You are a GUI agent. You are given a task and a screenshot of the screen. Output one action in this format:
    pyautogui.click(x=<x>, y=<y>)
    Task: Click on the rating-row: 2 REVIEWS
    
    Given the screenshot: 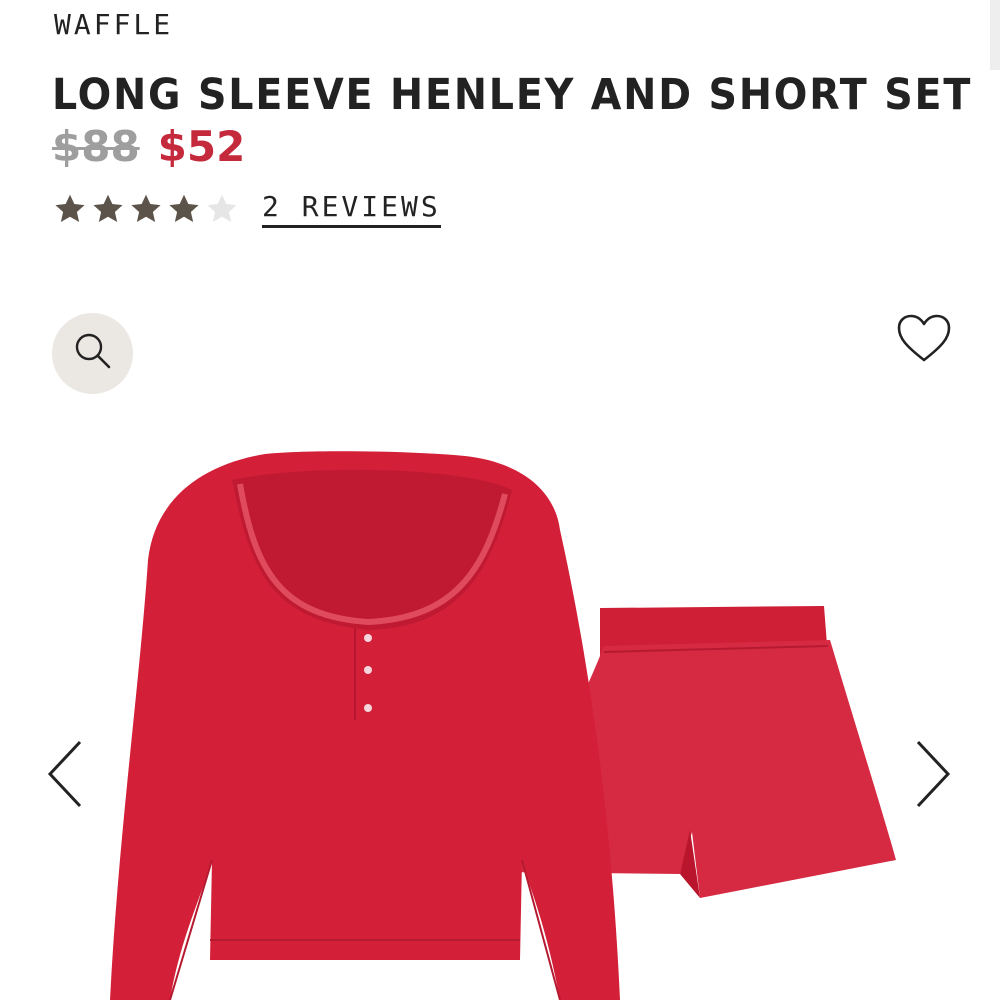 What is the action you would take?
    pyautogui.click(x=246, y=209)
    